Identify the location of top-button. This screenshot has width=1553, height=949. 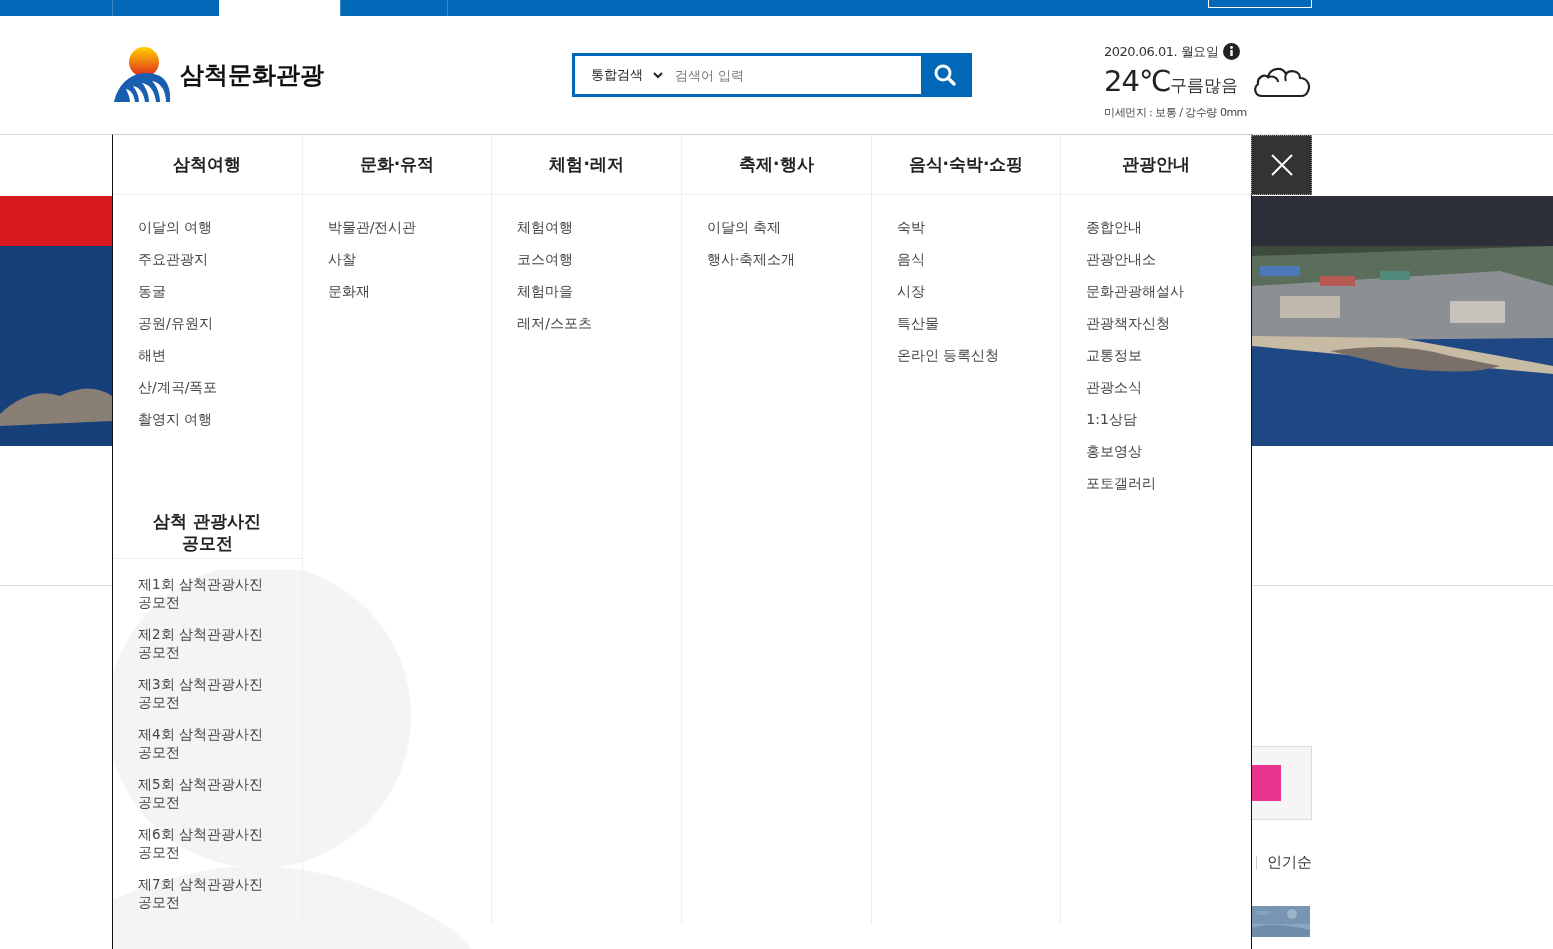
(1260, 4).